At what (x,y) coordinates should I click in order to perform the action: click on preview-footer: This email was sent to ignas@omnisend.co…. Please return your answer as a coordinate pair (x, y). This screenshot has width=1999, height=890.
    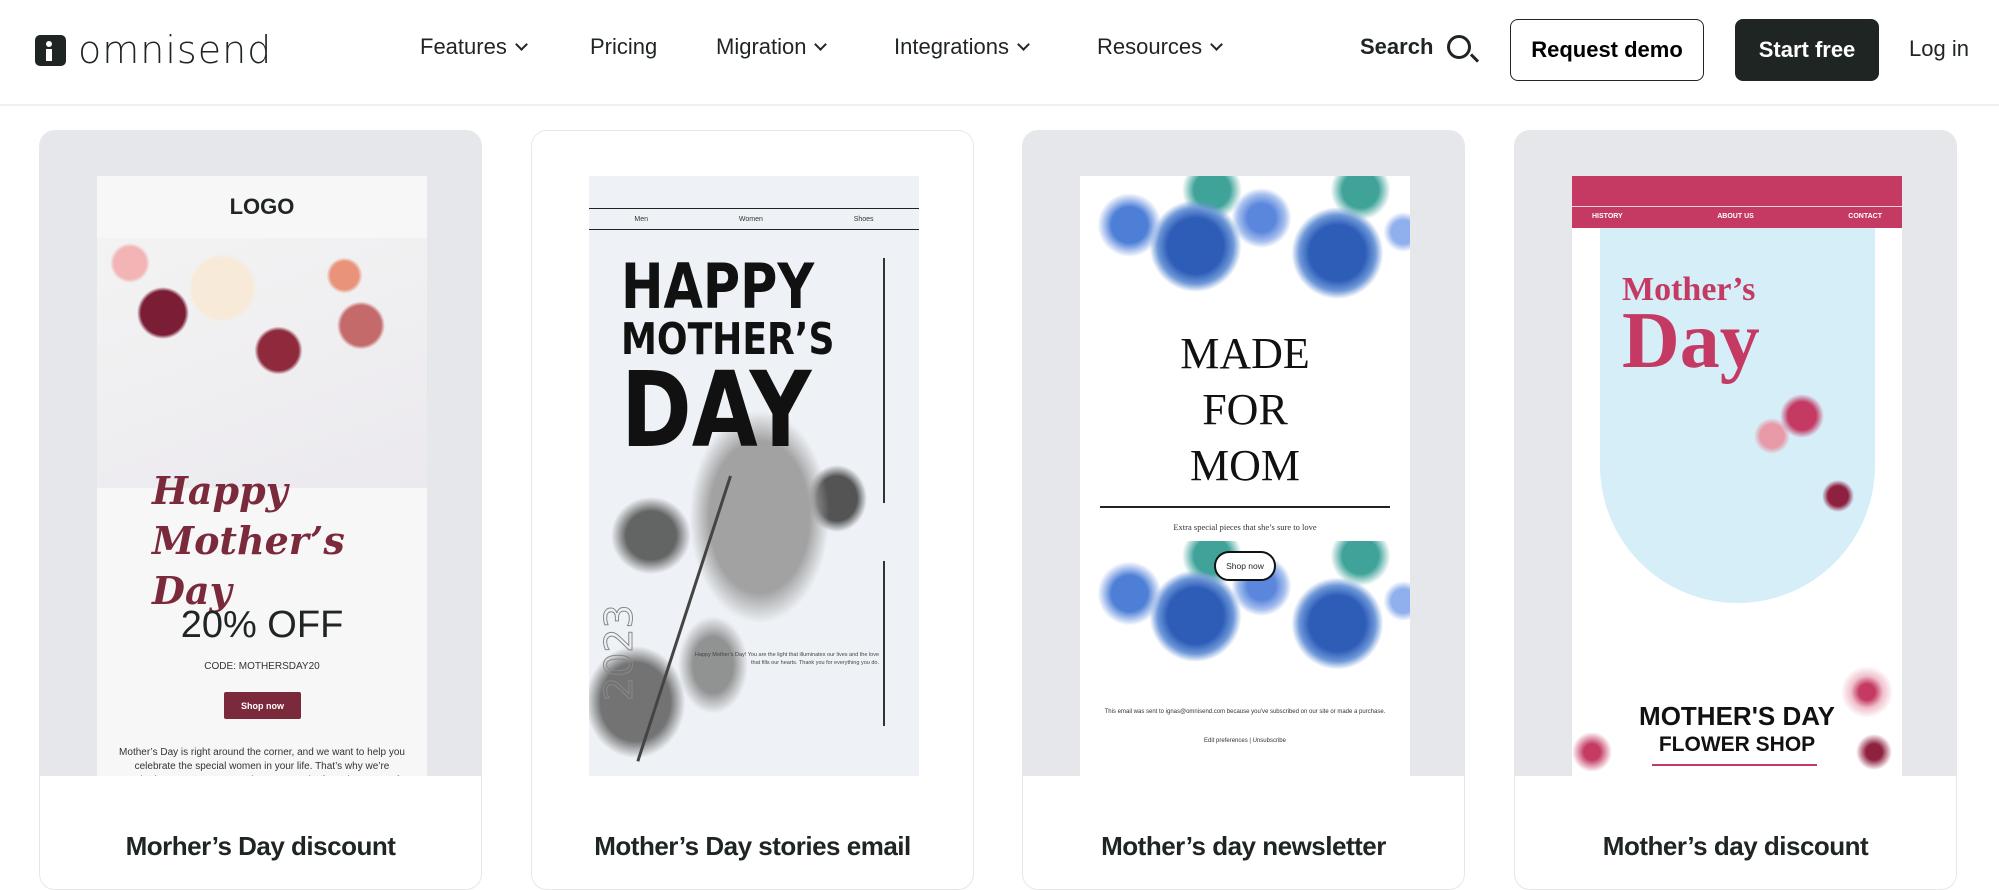
    Looking at the image, I should click on (1245, 712).